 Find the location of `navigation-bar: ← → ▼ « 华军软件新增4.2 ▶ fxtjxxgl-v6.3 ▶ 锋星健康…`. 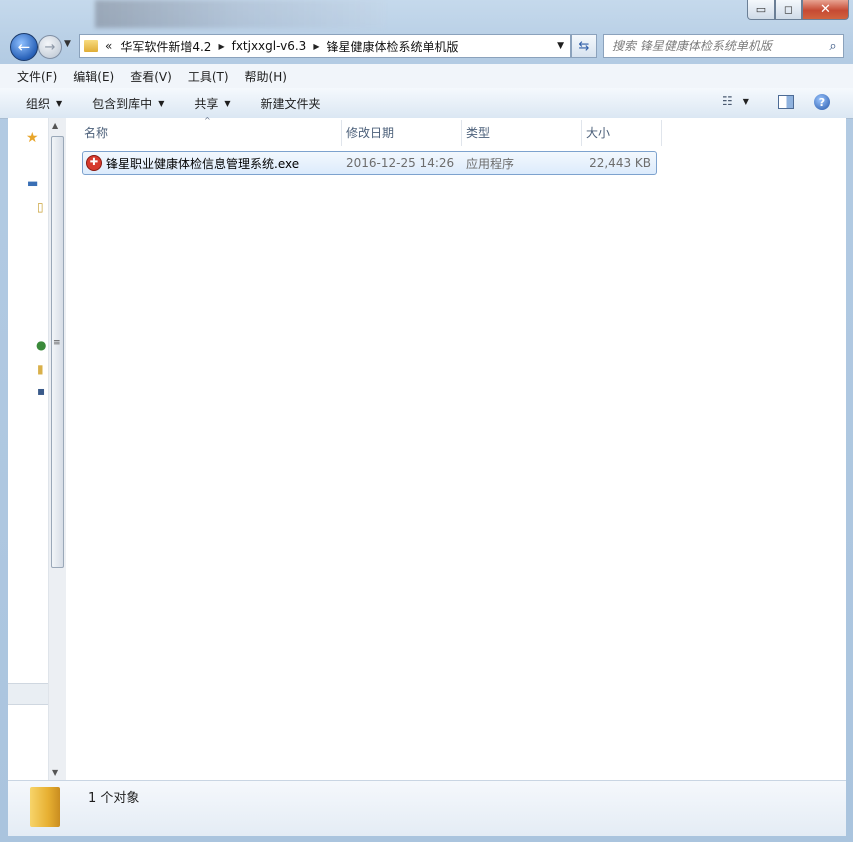

navigation-bar: ← → ▼ « 华军软件新增4.2 ▶ fxtjxxgl-v6.3 ▶ 锋星健康… is located at coordinates (426, 46).